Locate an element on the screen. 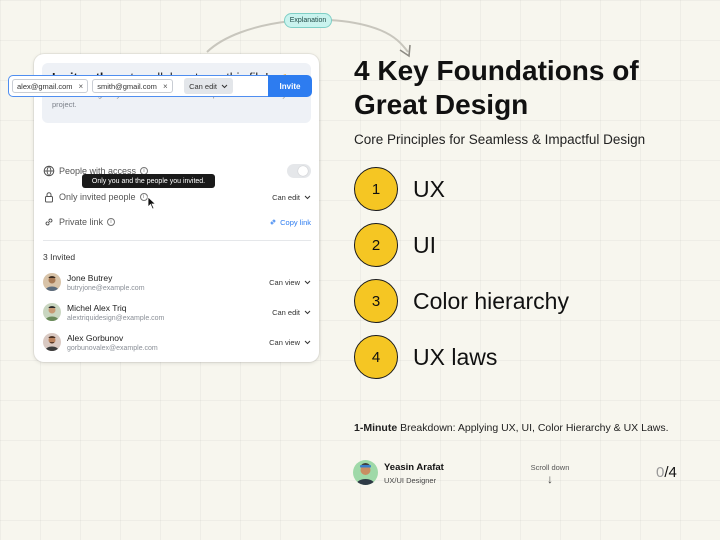  page-title: 4 Key Foundations of Great Design is located at coordinates (524, 88).